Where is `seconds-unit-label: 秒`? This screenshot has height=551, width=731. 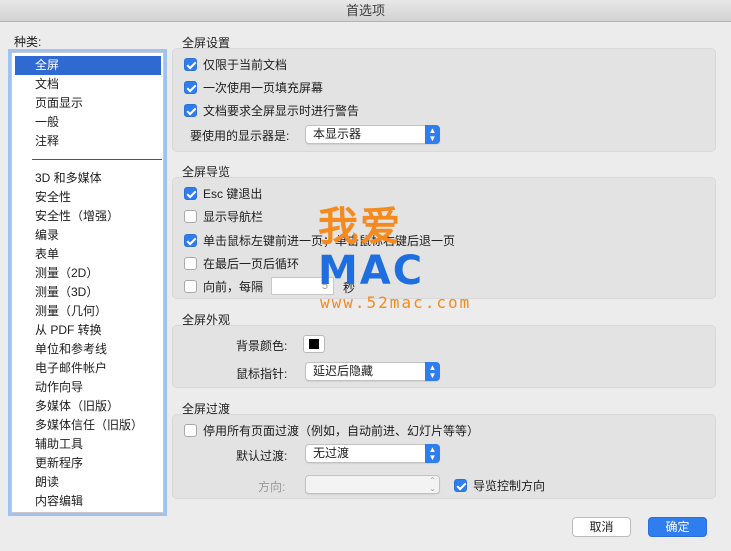 seconds-unit-label: 秒 is located at coordinates (349, 288).